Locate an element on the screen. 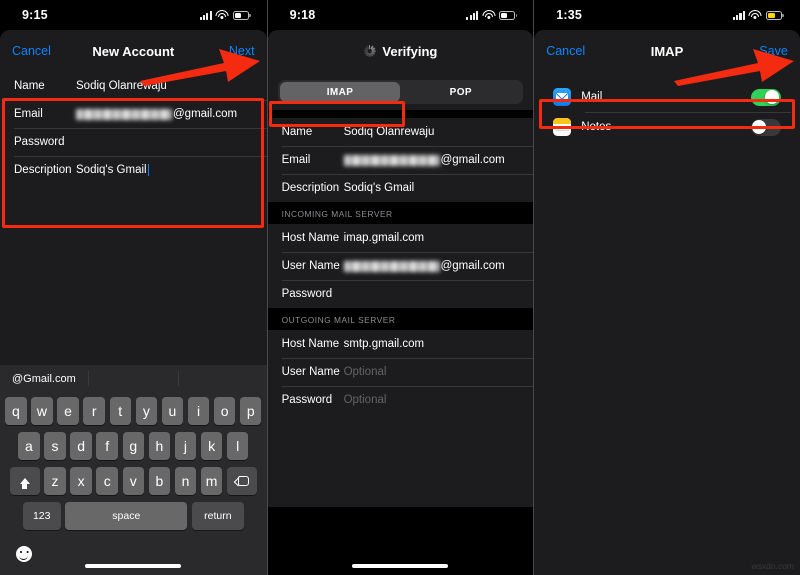 Image resolution: width=800 pixels, height=575 pixels. key-l: l is located at coordinates (237, 446).